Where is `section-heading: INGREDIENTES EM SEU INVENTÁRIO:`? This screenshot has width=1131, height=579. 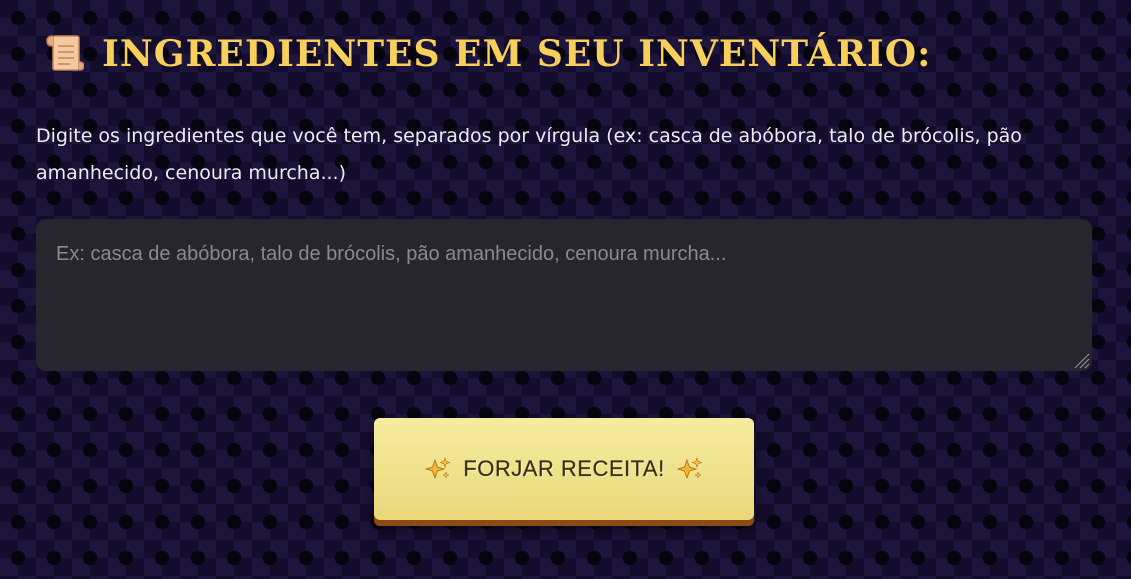 section-heading: INGREDIENTES EM SEU INVENTÁRIO: is located at coordinates (487, 54).